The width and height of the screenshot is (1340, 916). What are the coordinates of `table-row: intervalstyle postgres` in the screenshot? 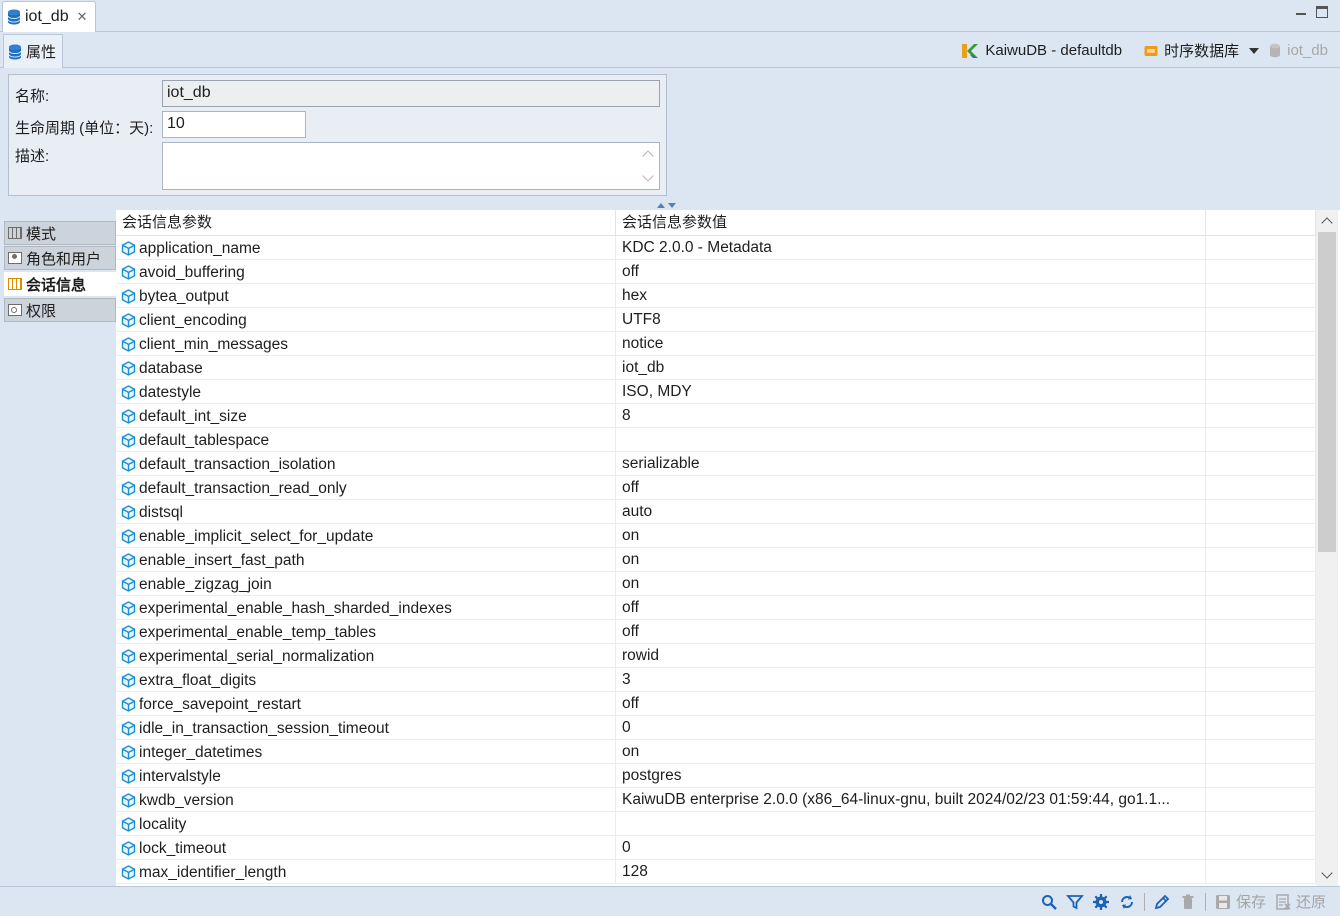 It's located at (716, 776).